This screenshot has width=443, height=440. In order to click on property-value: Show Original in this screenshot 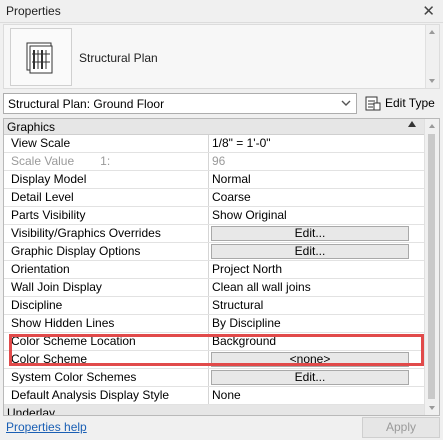, I will do `click(317, 215)`.